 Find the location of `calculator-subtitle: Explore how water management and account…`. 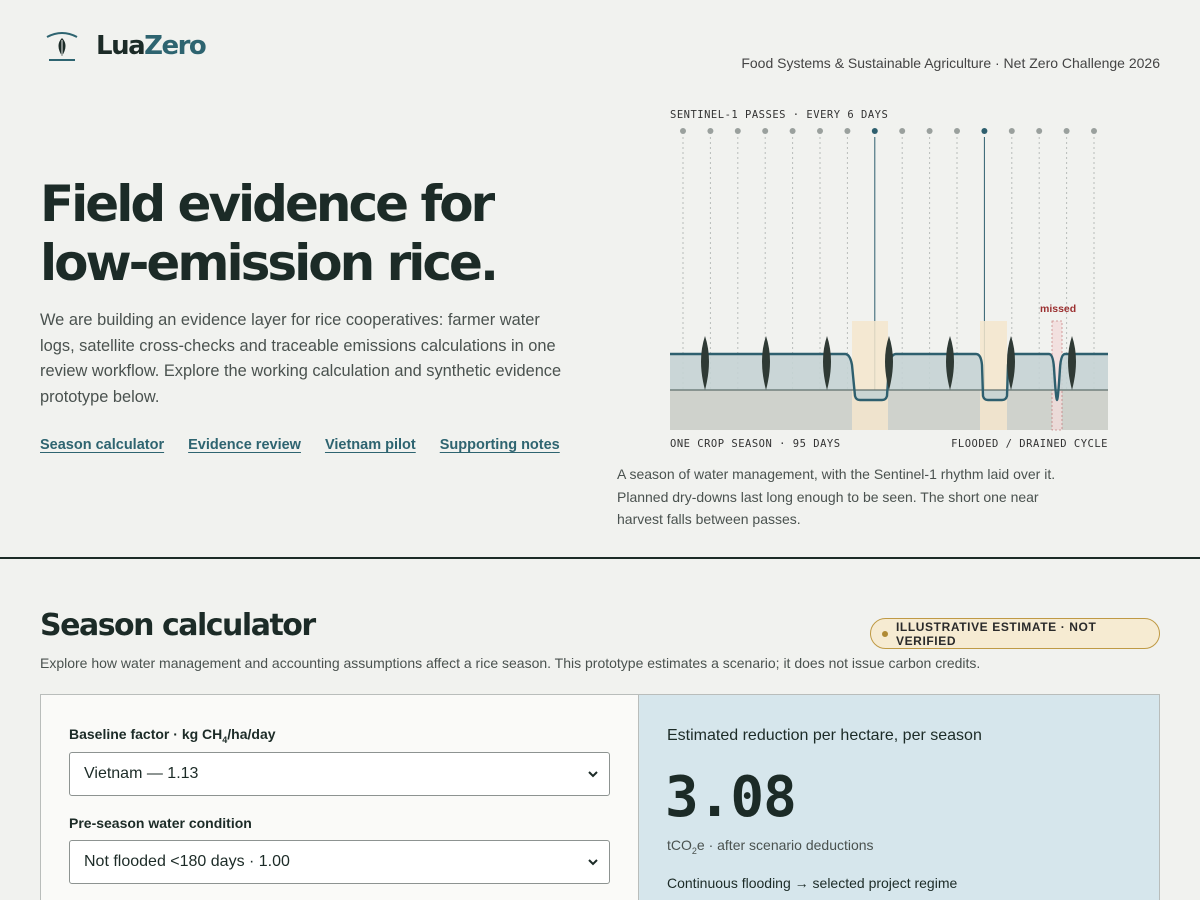

calculator-subtitle: Explore how water management and account… is located at coordinates (510, 663).